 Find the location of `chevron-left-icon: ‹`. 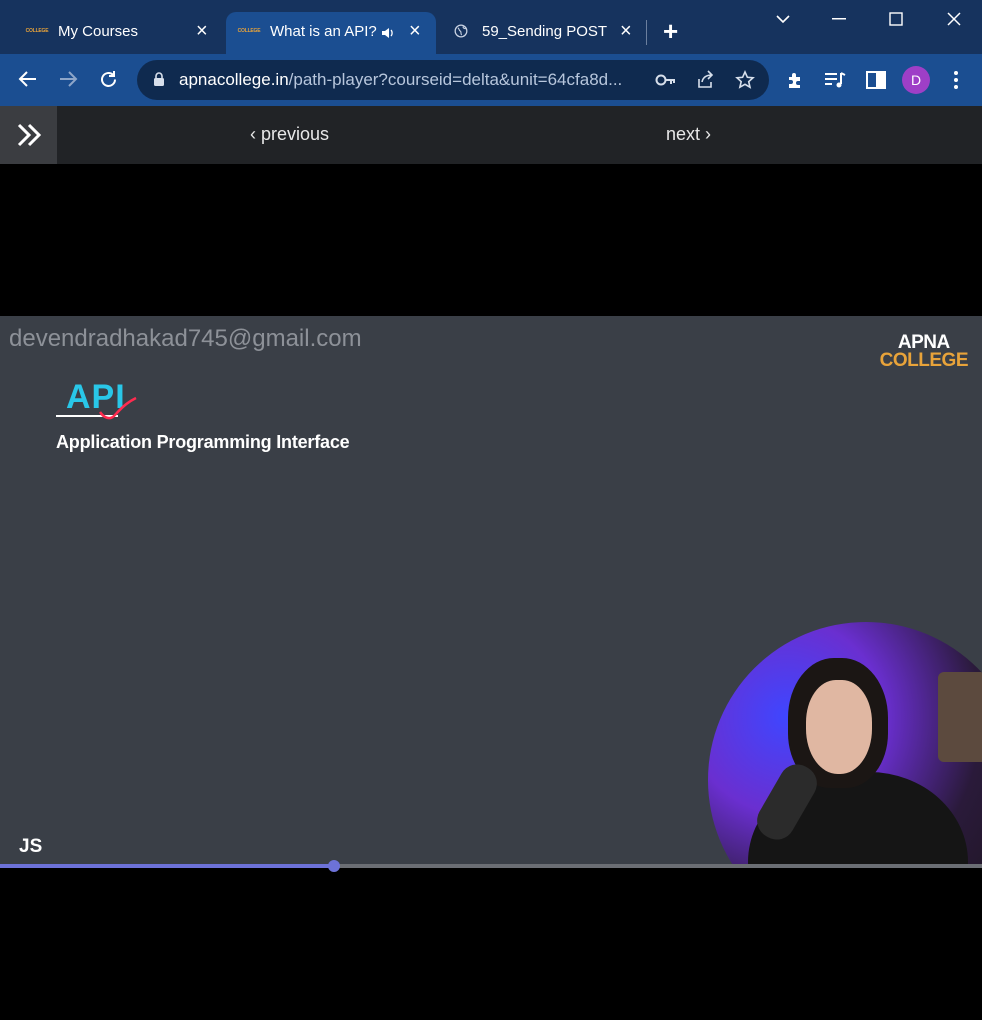

chevron-left-icon: ‹ is located at coordinates (253, 134).